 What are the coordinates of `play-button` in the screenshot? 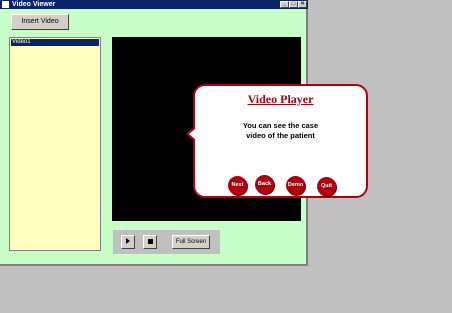 It's located at (128, 242).